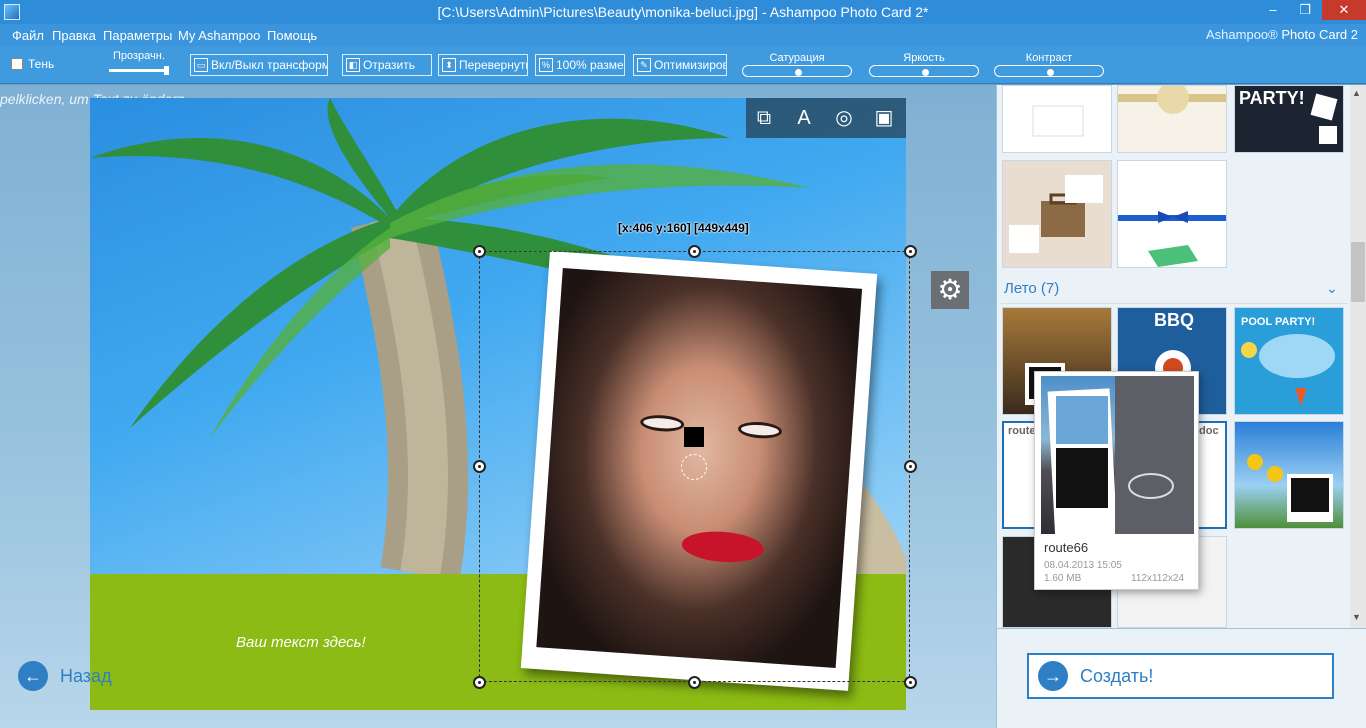 This screenshot has width=1366, height=728. Describe the element at coordinates (644, 65) in the screenshot. I see `magic-wand-icon: ✎` at that location.